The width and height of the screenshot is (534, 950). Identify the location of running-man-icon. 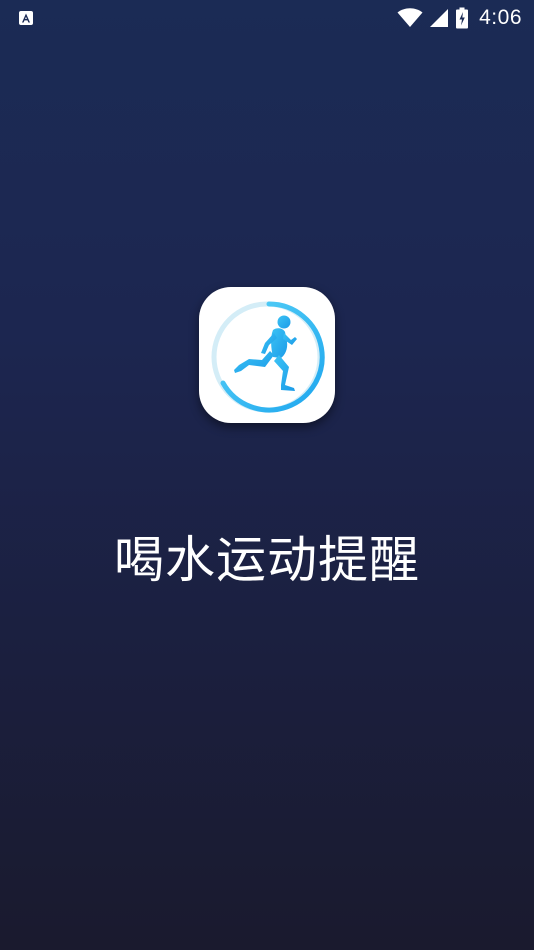
(268, 357).